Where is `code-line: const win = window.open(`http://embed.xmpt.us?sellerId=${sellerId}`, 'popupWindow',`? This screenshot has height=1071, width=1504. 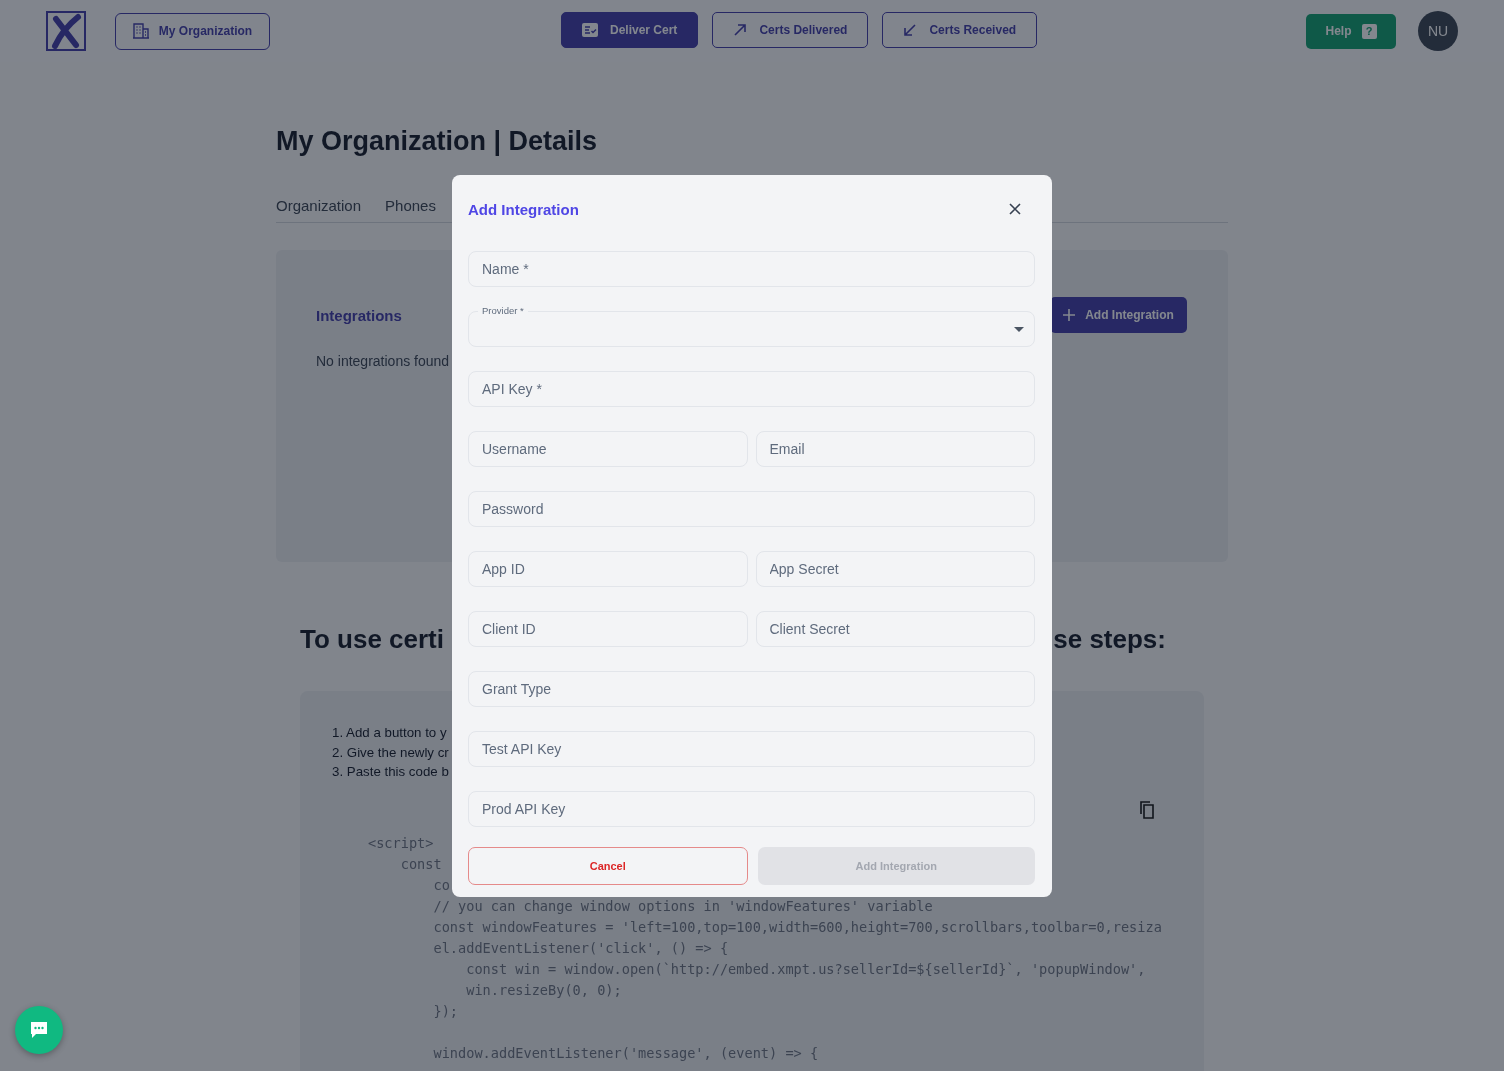 code-line: const win = window.open(`http://embed.xmpt.us?sellerId=${sellerId}`, 'popupWindow', is located at coordinates (805, 968).